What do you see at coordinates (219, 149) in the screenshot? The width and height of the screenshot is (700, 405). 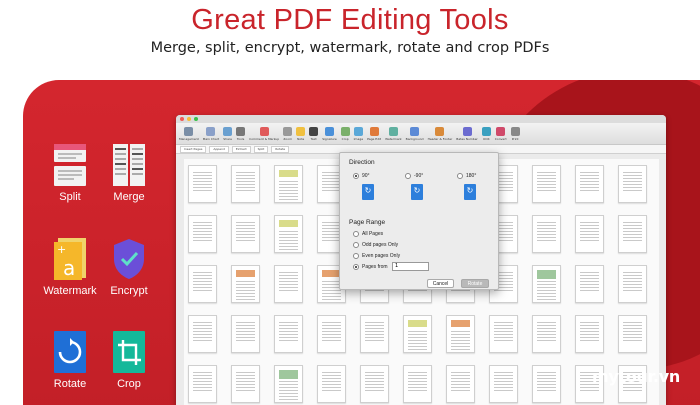 I see `subbar-button: Append` at bounding box center [219, 149].